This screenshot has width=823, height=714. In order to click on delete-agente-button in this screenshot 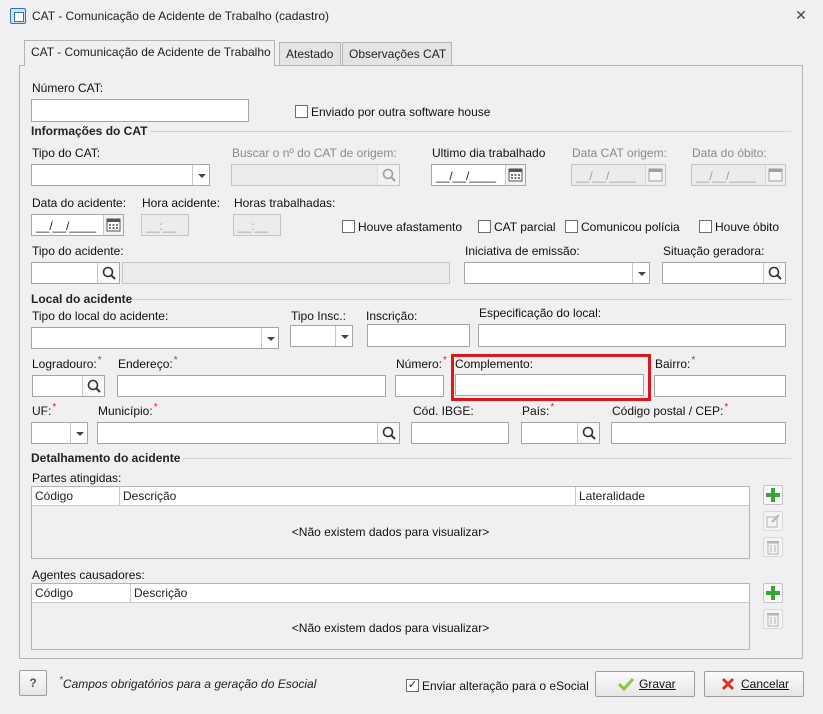, I will do `click(773, 619)`.